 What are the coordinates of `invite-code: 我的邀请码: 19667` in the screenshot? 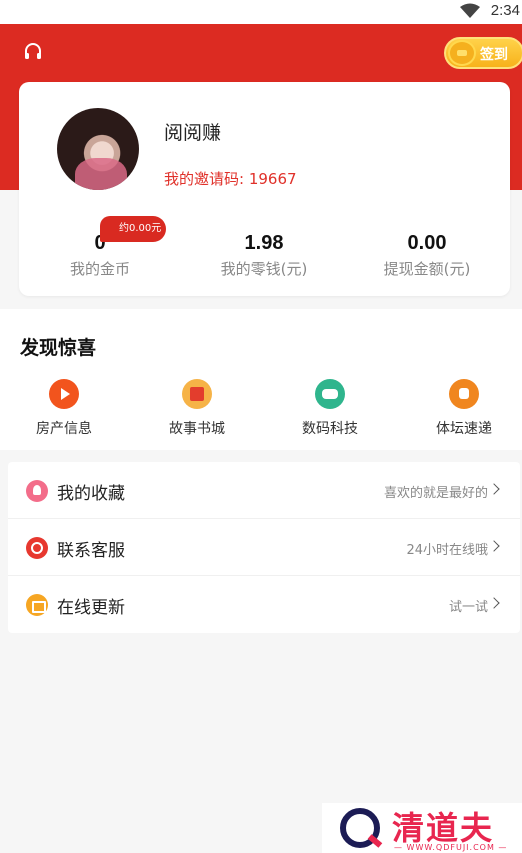 It's located at (230, 178).